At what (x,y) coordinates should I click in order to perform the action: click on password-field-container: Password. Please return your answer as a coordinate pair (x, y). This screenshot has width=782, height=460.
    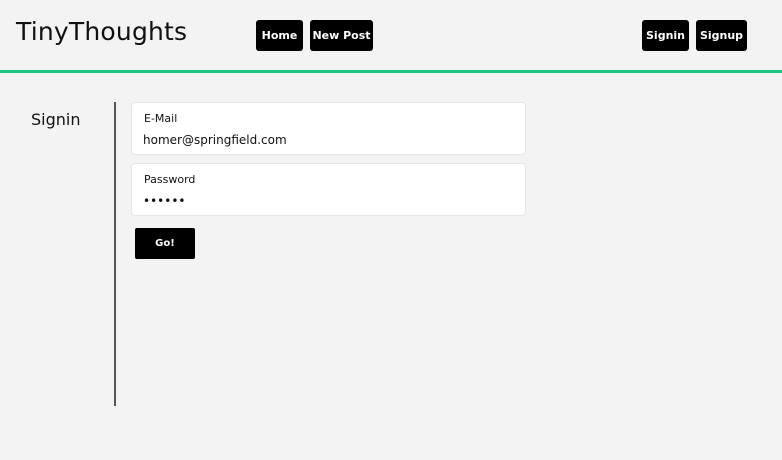
    Looking at the image, I should click on (328, 189).